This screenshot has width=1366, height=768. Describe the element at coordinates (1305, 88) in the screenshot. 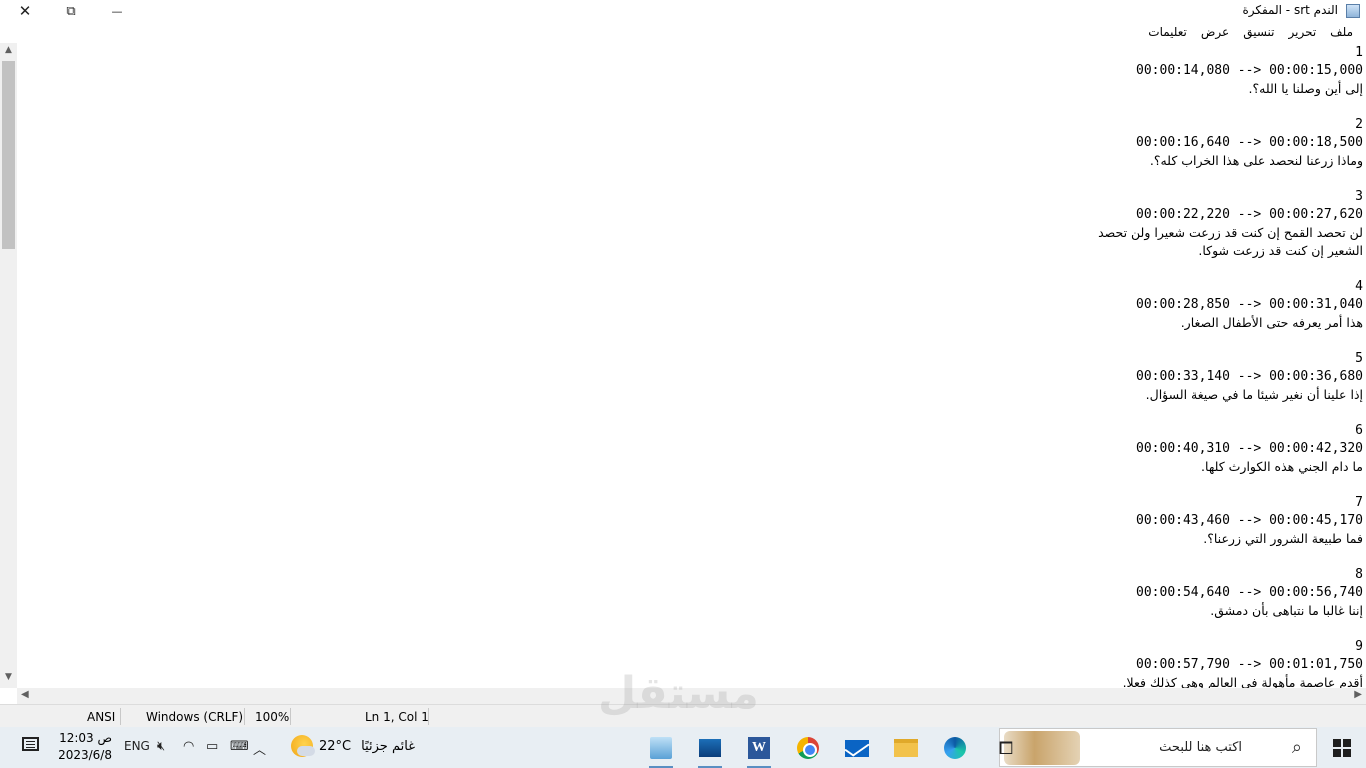

I see `subtitle-text: إلى أين وصلنا يا الله؟.` at that location.